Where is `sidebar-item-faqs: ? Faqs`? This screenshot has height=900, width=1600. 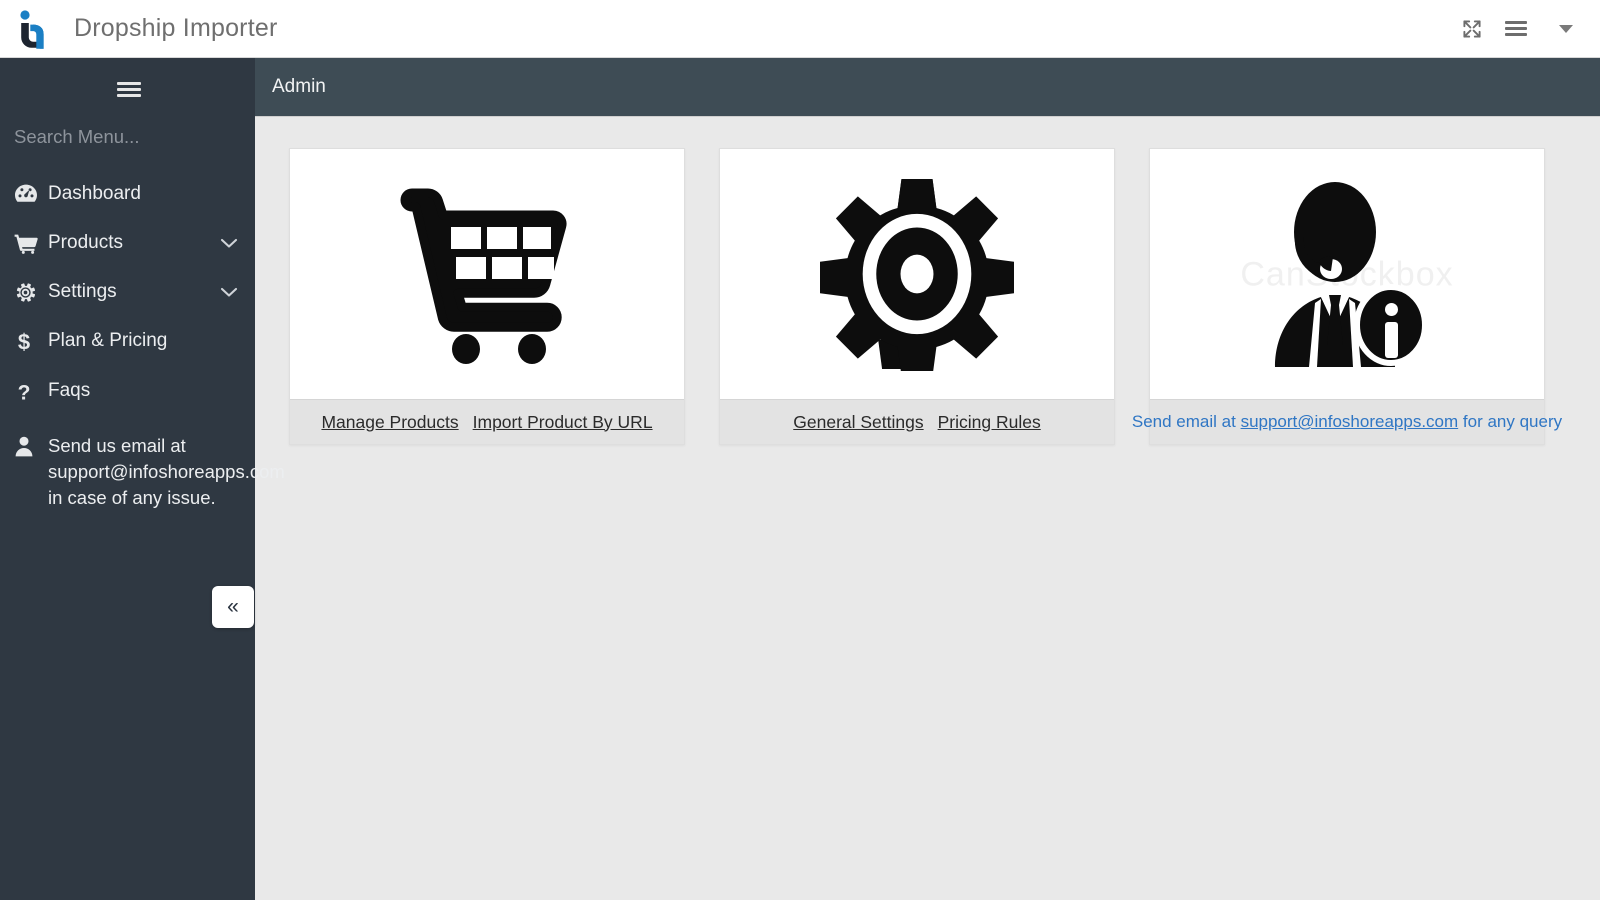 sidebar-item-faqs: ? Faqs is located at coordinates (127, 392).